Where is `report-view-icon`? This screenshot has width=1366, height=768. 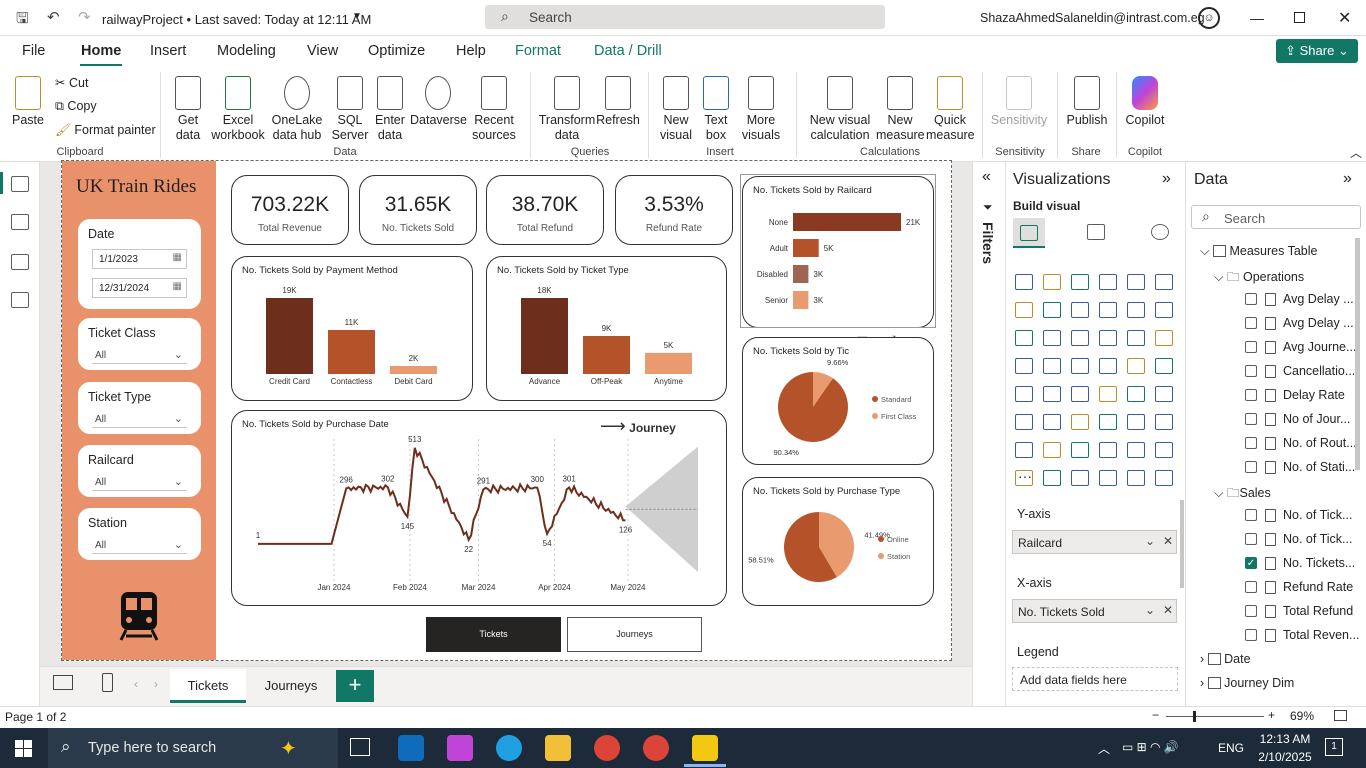 report-view-icon is located at coordinates (20, 184).